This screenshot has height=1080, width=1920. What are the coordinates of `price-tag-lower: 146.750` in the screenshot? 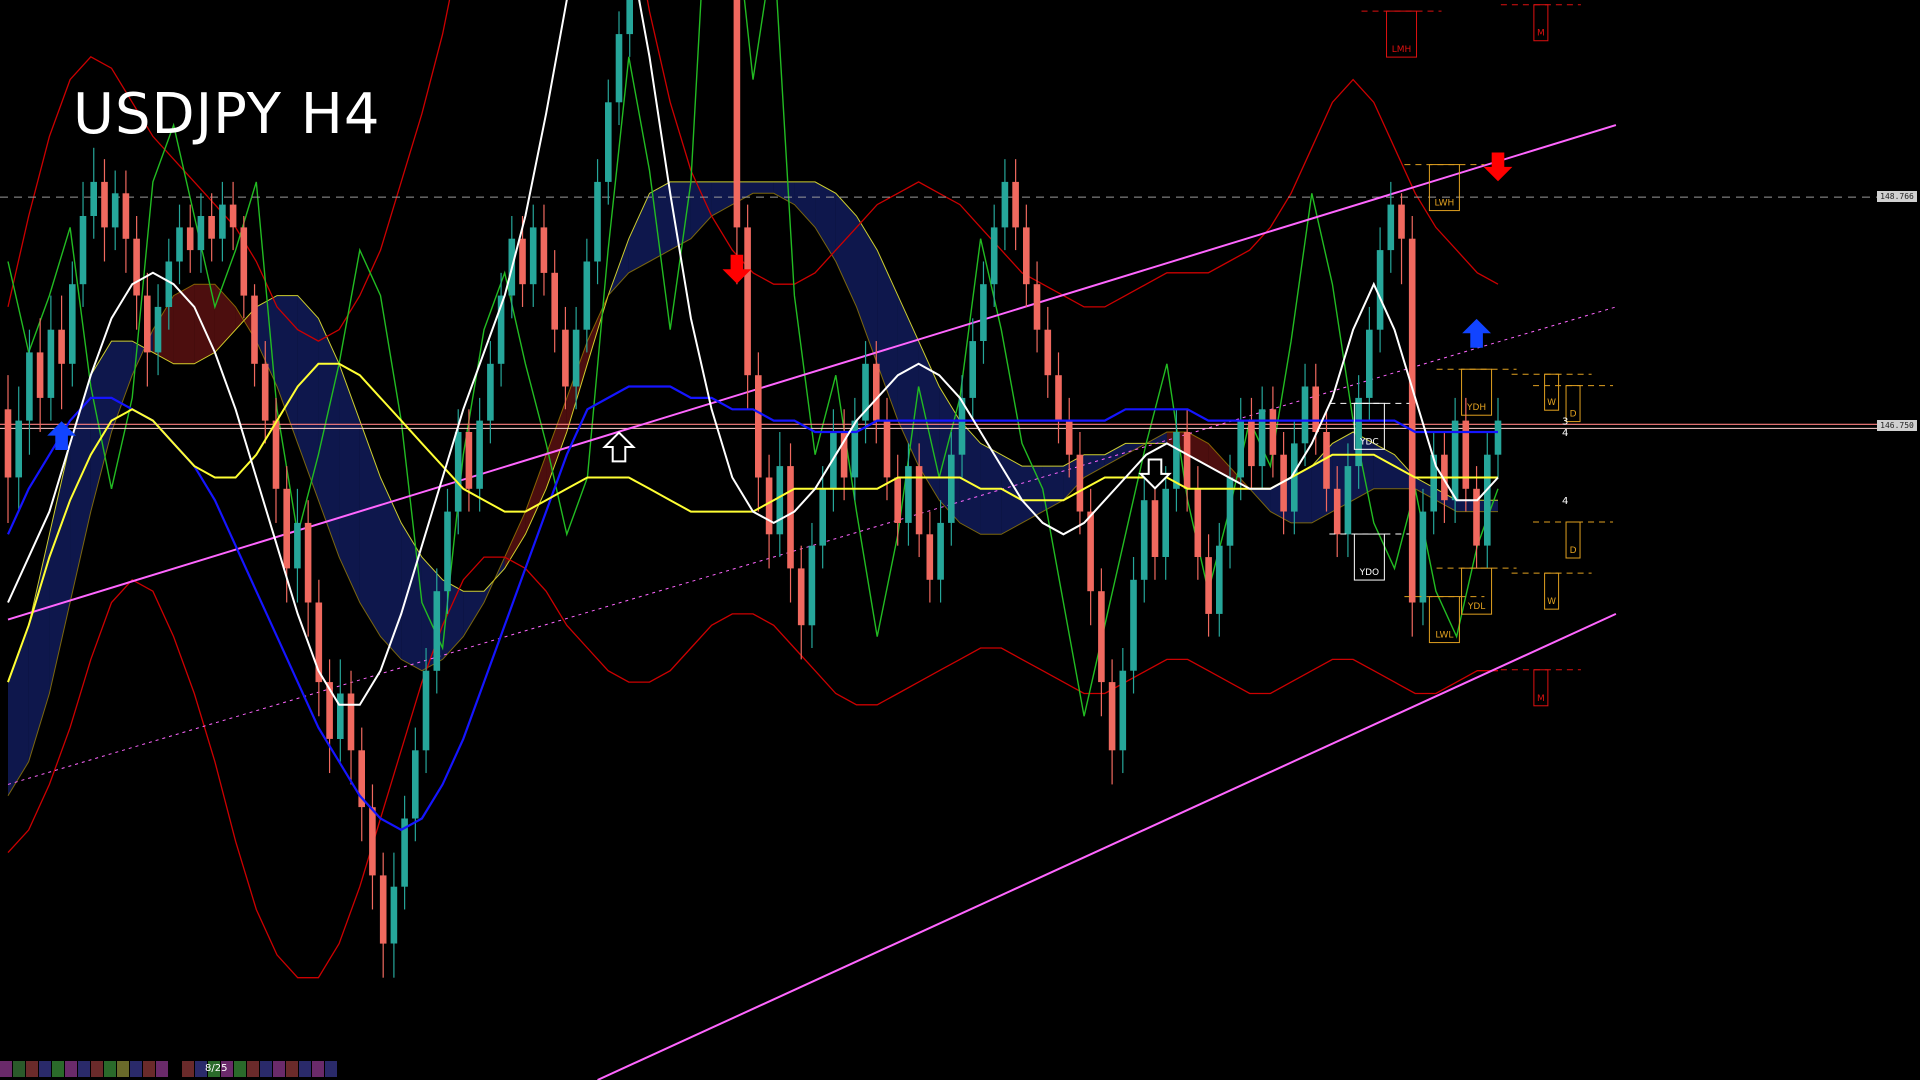 It's located at (1897, 426).